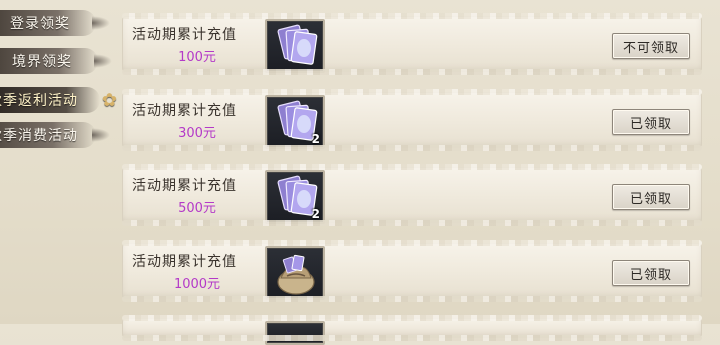  Describe the element at coordinates (412, 44) in the screenshot. I see `reward-card: 活动期累计充值 100元 不可领取` at that location.